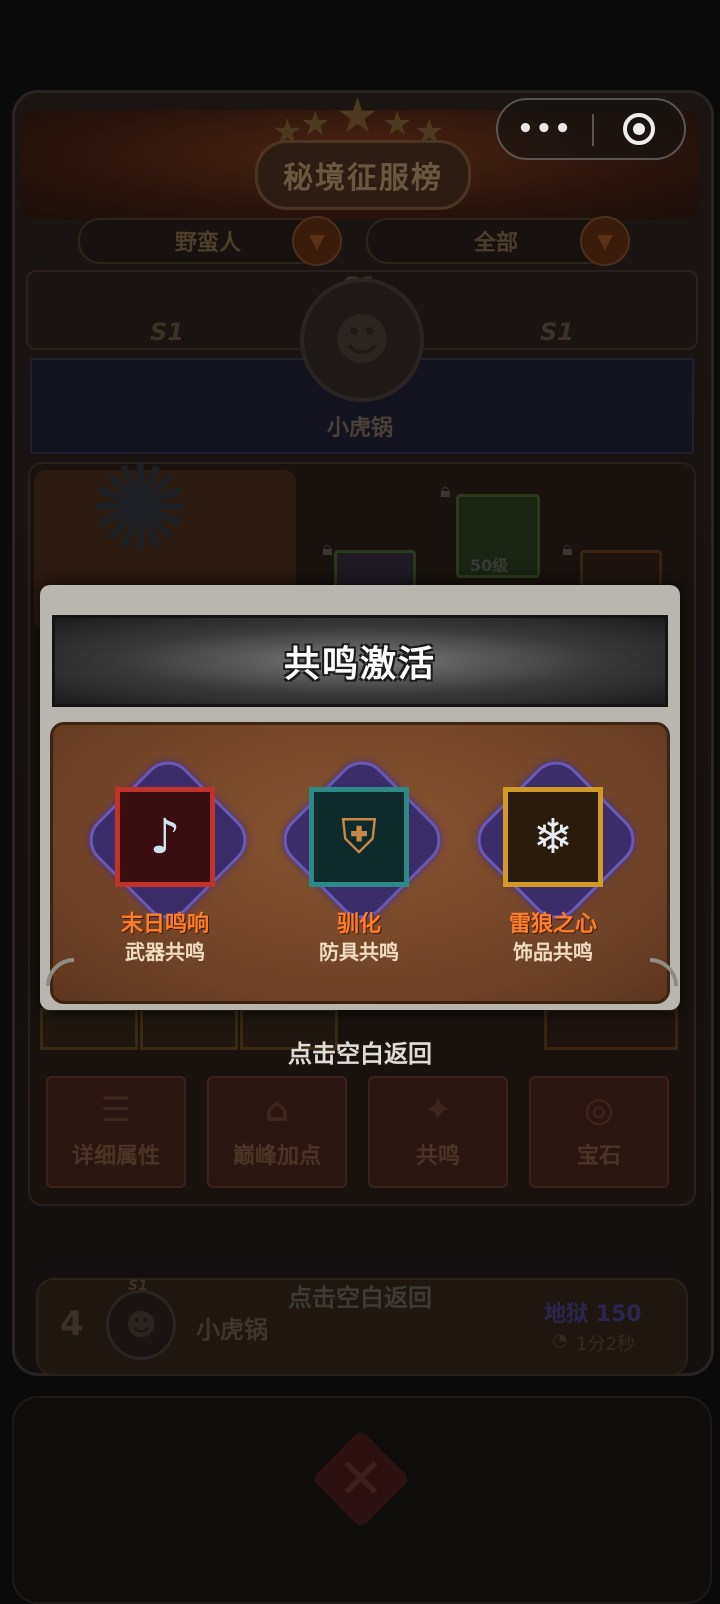  I want to click on rank-clear-time: 1分2秒, so click(605, 1344).